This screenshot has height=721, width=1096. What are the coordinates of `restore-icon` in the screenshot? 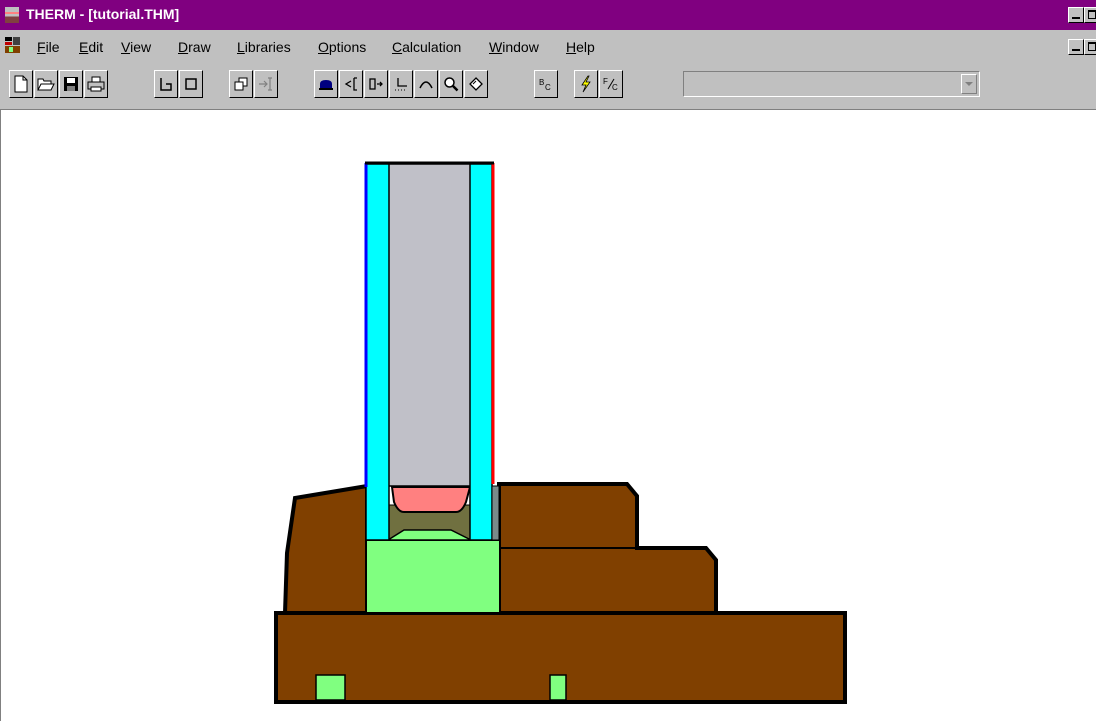 It's located at (1092, 46).